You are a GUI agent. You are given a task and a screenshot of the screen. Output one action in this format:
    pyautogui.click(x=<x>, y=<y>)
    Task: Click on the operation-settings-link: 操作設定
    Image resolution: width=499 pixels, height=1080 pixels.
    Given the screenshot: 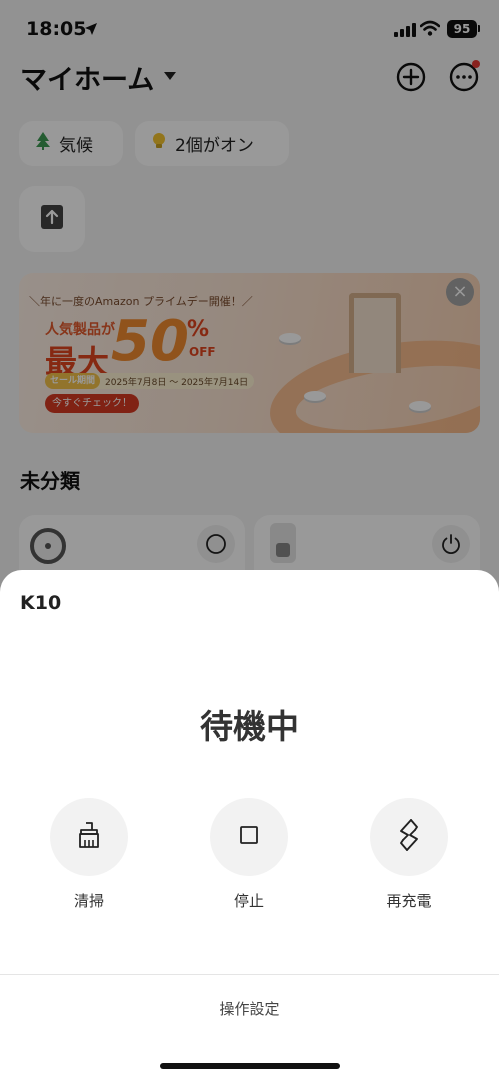 What is the action you would take?
    pyautogui.click(x=249, y=1008)
    